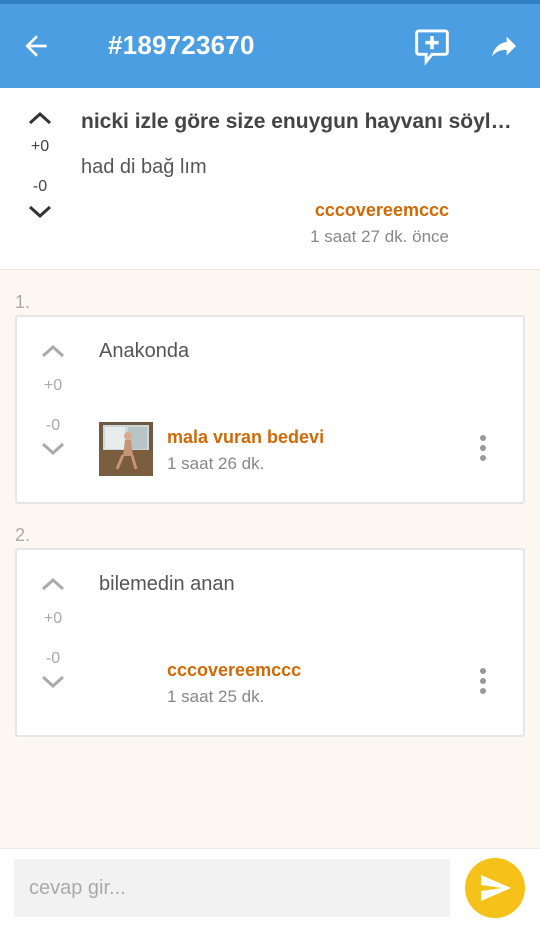 The height and width of the screenshot is (926, 540). I want to click on share-icon, so click(504, 46).